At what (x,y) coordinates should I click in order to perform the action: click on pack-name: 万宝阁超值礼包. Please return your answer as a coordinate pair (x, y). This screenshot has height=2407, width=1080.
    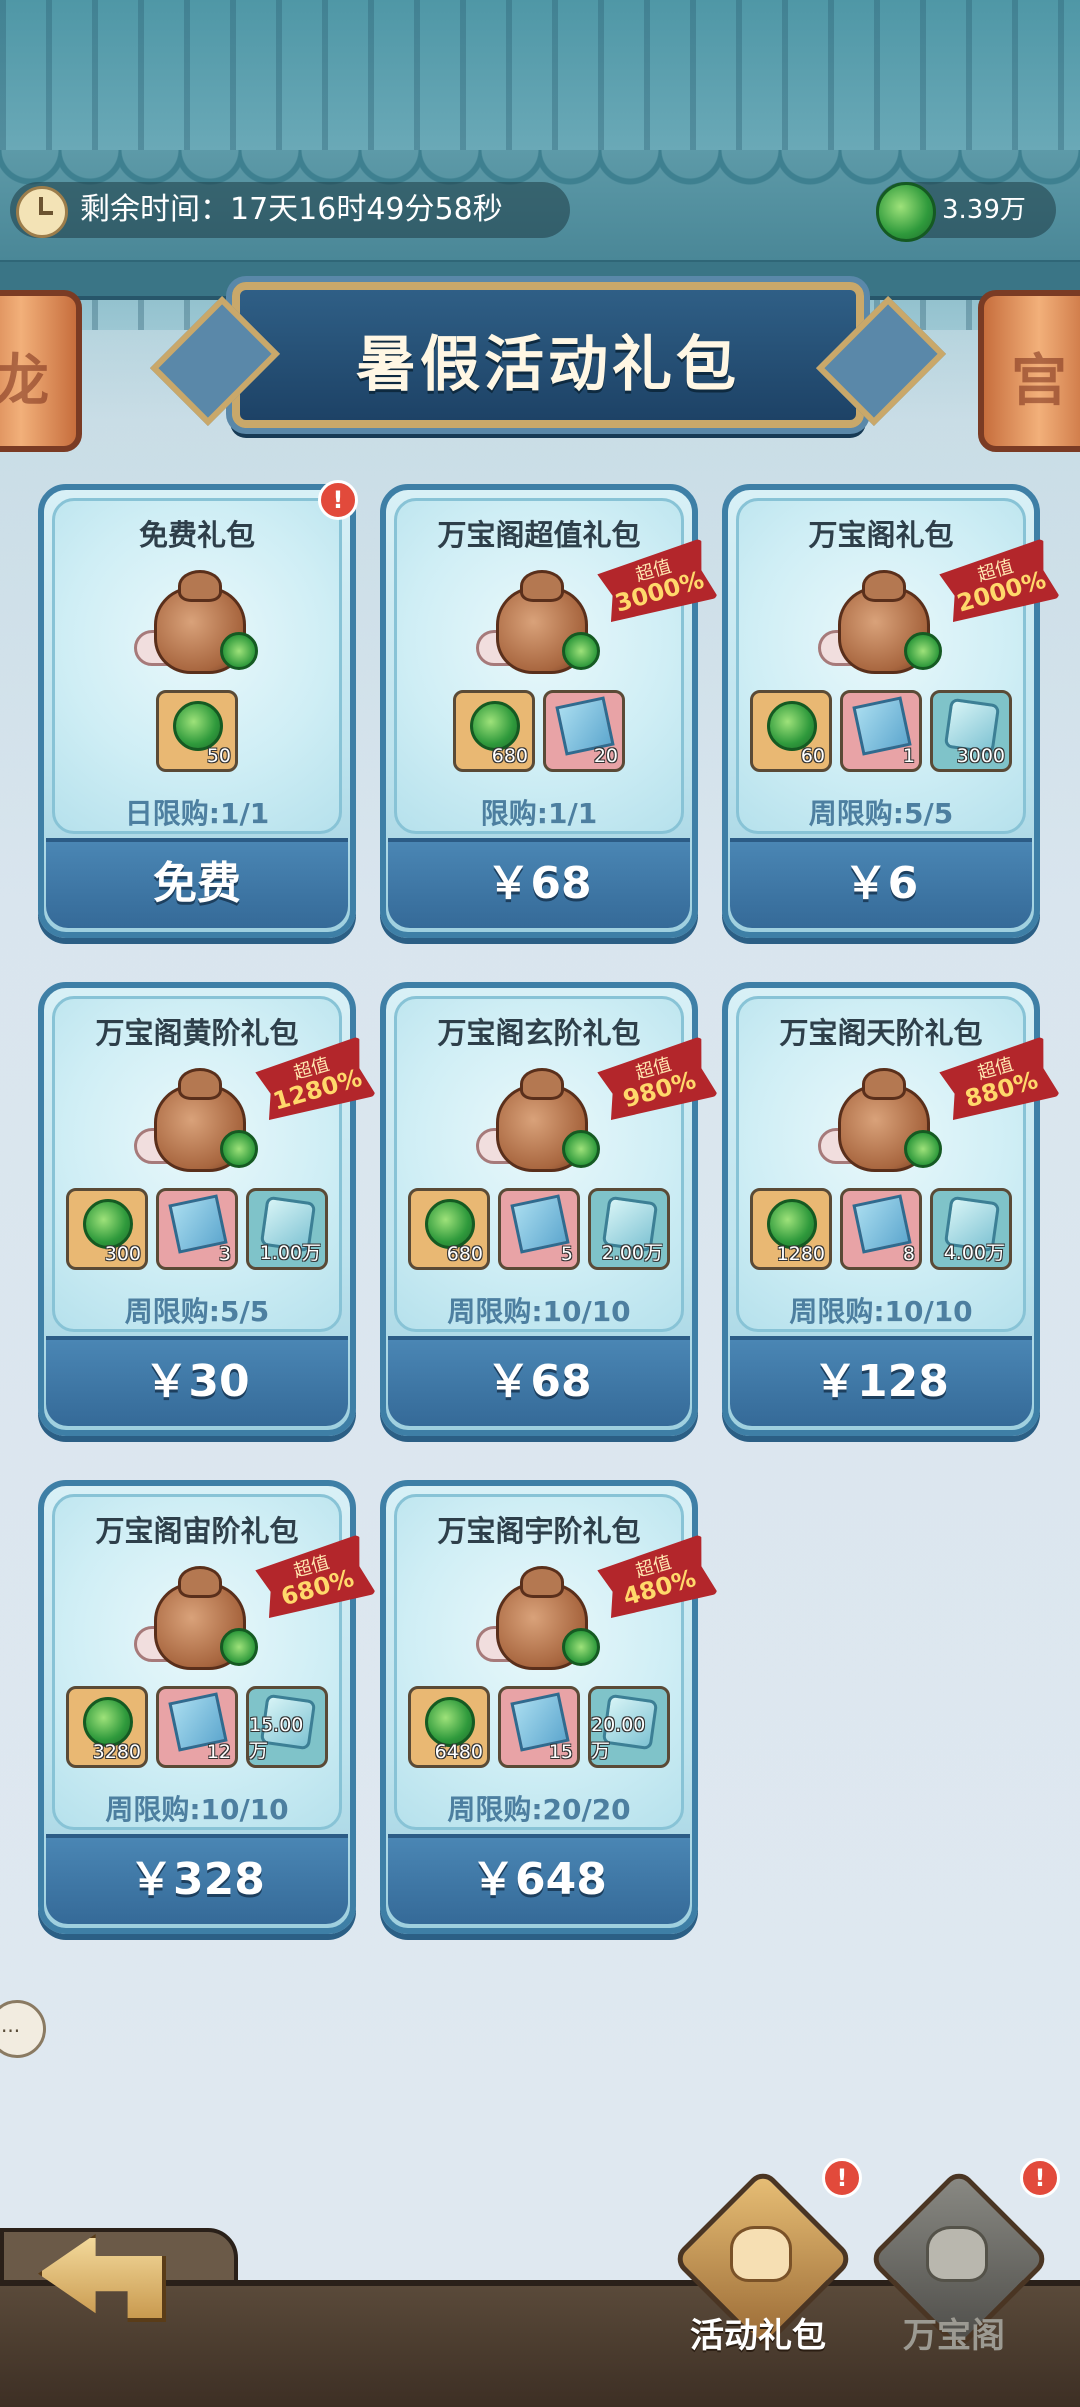
    Looking at the image, I should click on (539, 535).